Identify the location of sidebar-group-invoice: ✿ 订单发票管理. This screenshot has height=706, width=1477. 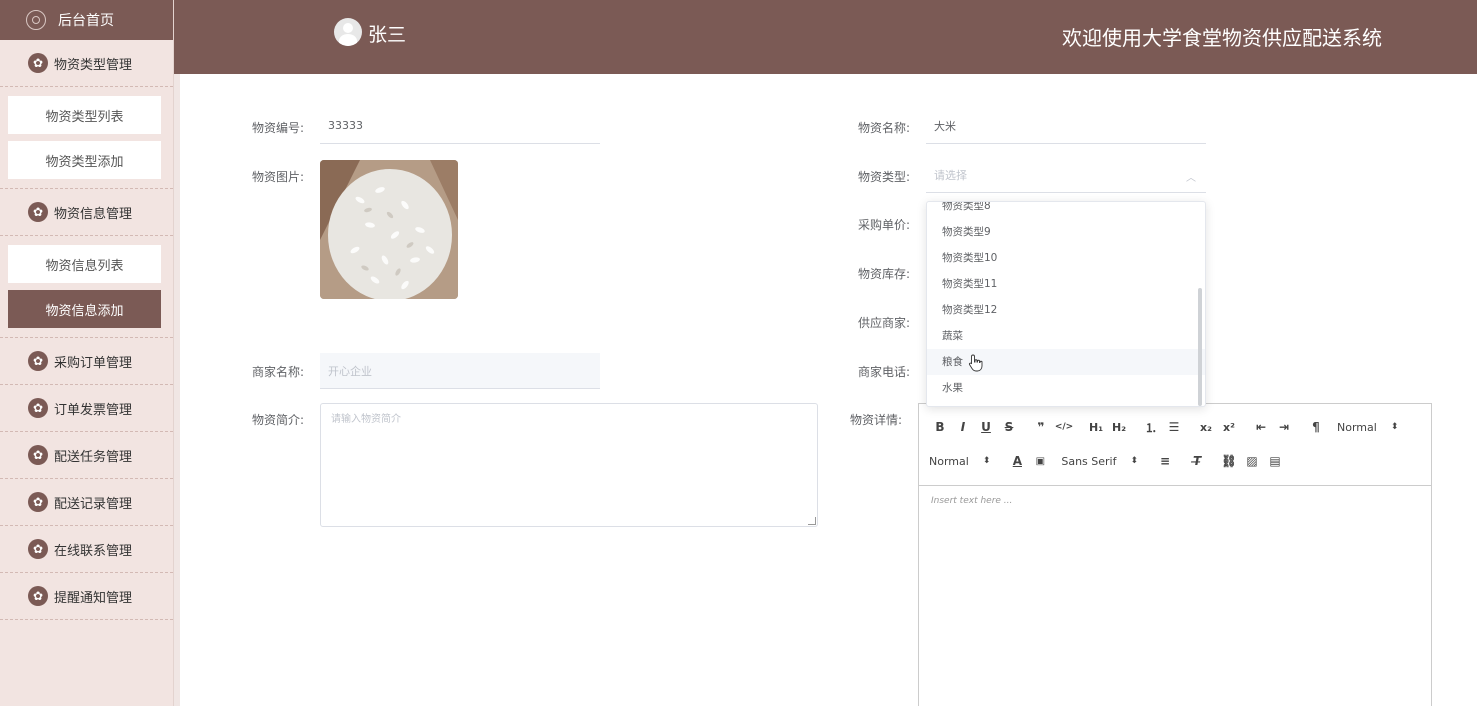
(86, 408).